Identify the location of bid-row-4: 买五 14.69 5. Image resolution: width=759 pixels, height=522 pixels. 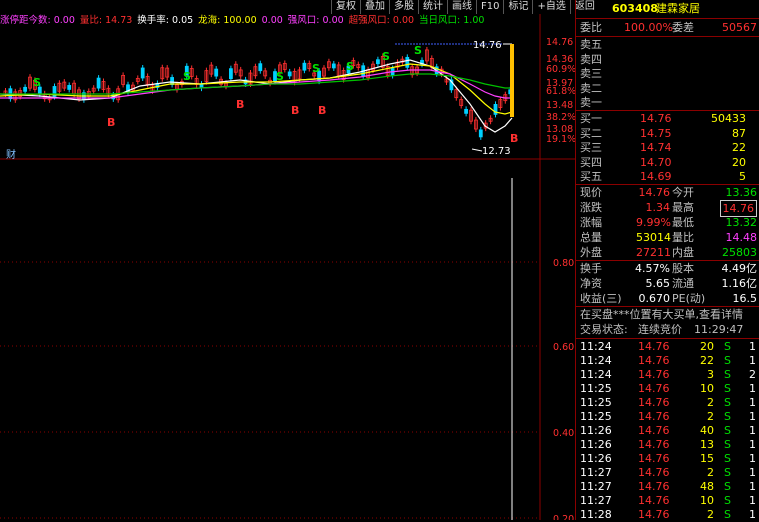
(667, 176).